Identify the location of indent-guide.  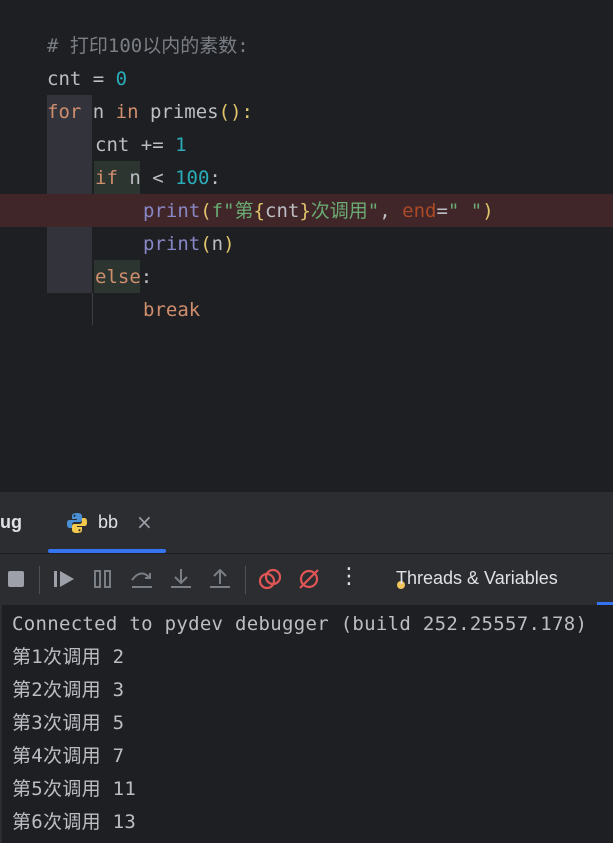
(92, 309).